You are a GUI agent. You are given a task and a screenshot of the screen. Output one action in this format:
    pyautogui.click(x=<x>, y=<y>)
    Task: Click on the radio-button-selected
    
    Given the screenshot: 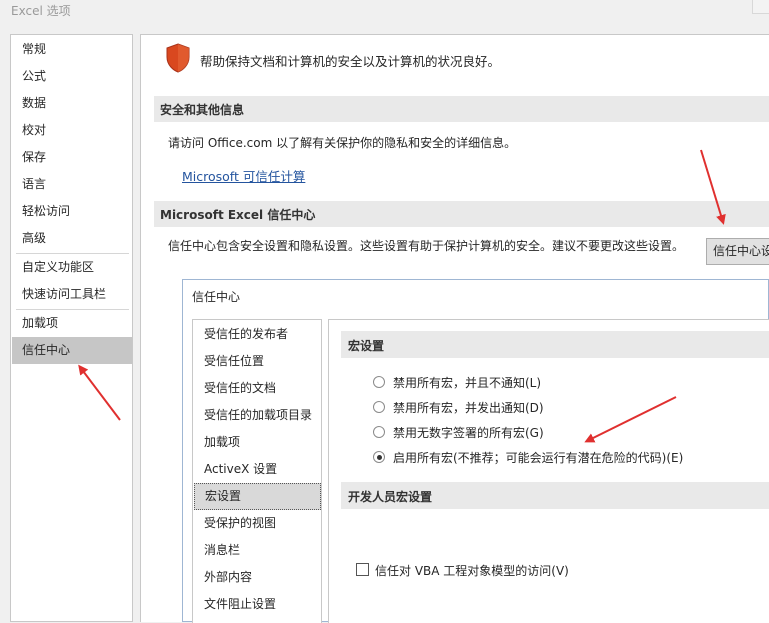 What is the action you would take?
    pyautogui.click(x=379, y=457)
    